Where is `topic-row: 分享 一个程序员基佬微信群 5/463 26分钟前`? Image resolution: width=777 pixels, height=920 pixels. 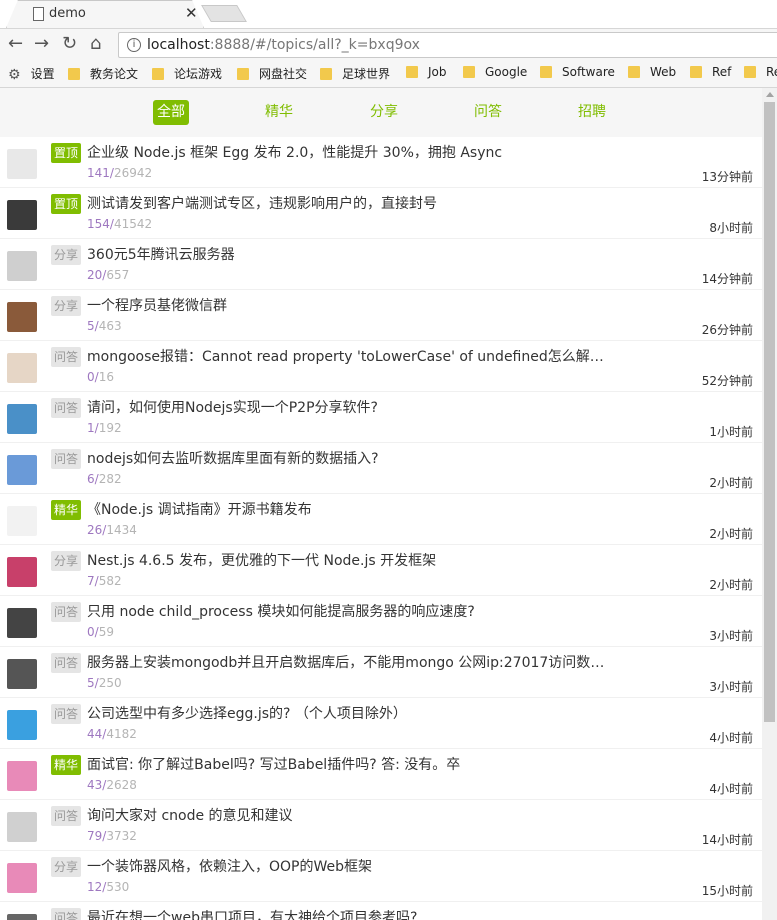 topic-row: 分享 一个程序员基佬微信群 5/463 26分钟前 is located at coordinates (381, 315).